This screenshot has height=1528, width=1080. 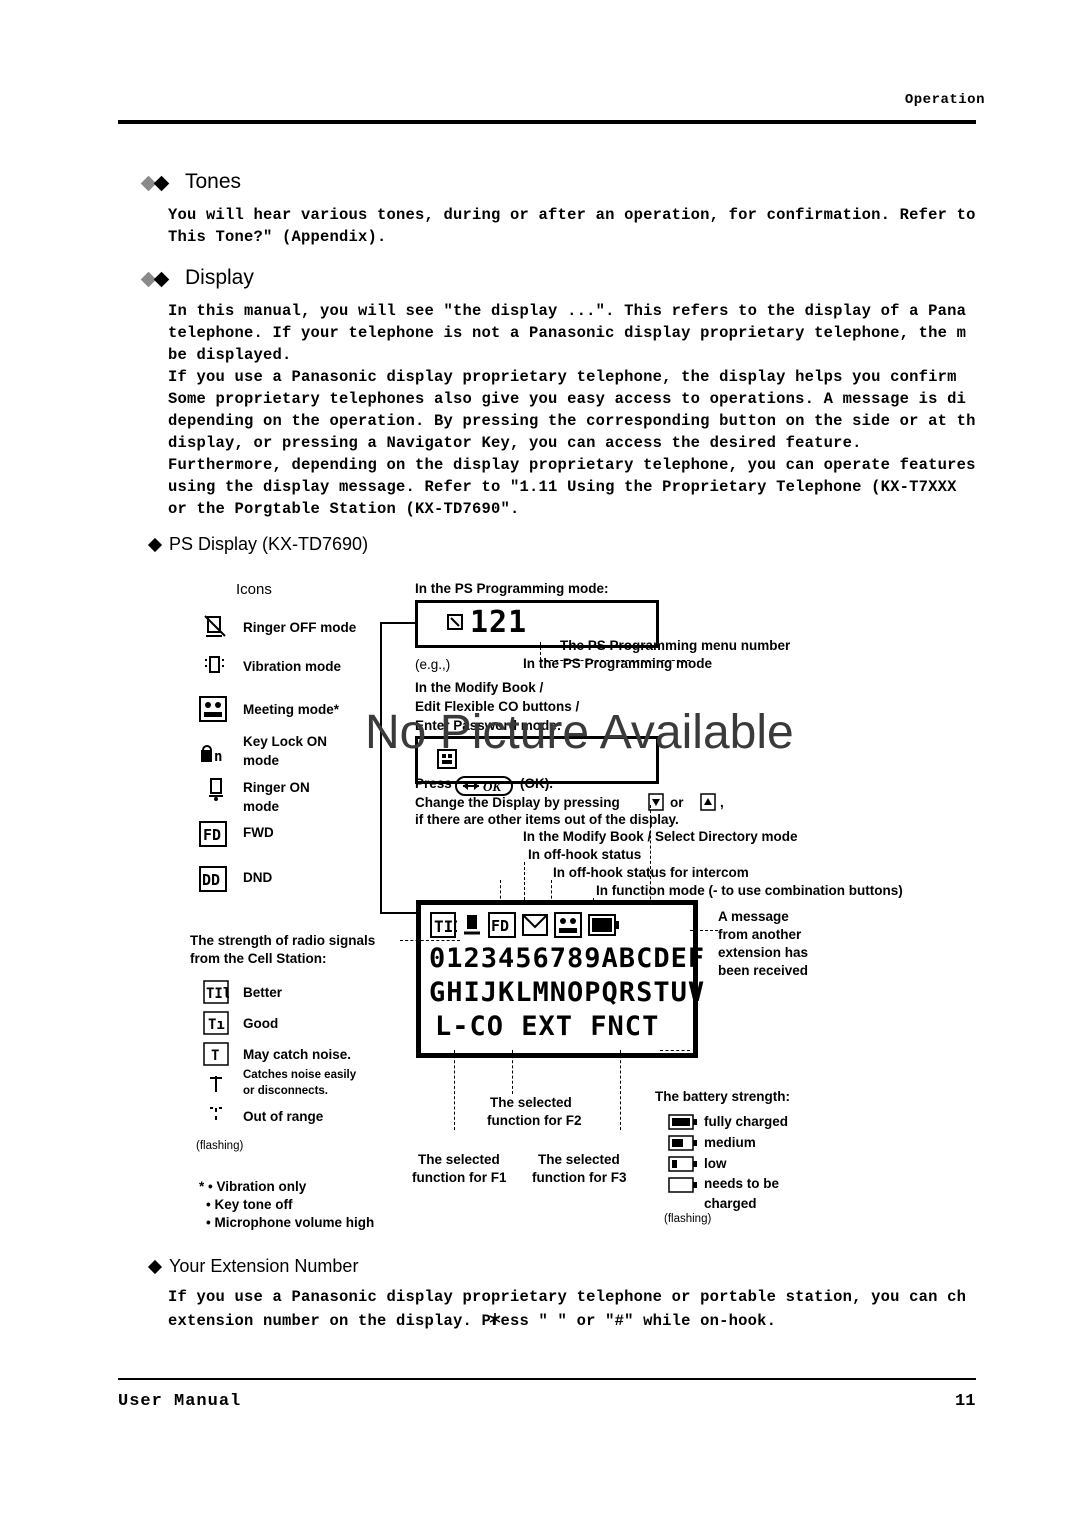 I want to click on meeting-mode-icon, so click(x=213, y=711).